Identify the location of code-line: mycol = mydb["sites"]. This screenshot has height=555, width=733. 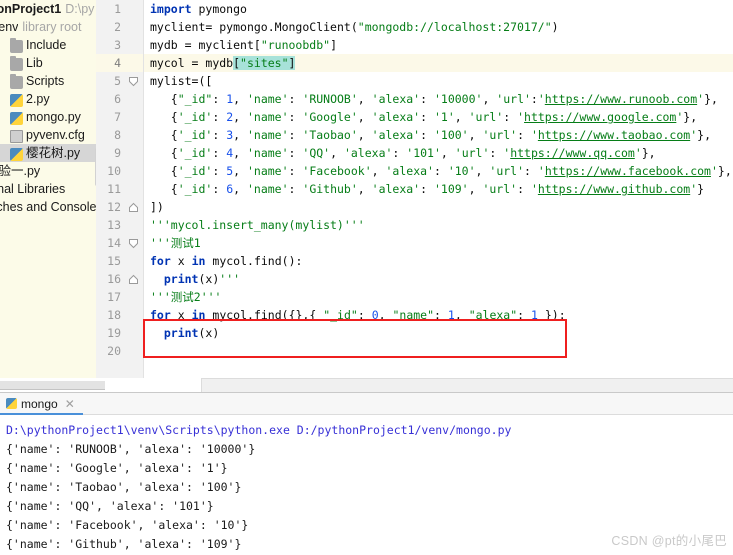
(438, 63).